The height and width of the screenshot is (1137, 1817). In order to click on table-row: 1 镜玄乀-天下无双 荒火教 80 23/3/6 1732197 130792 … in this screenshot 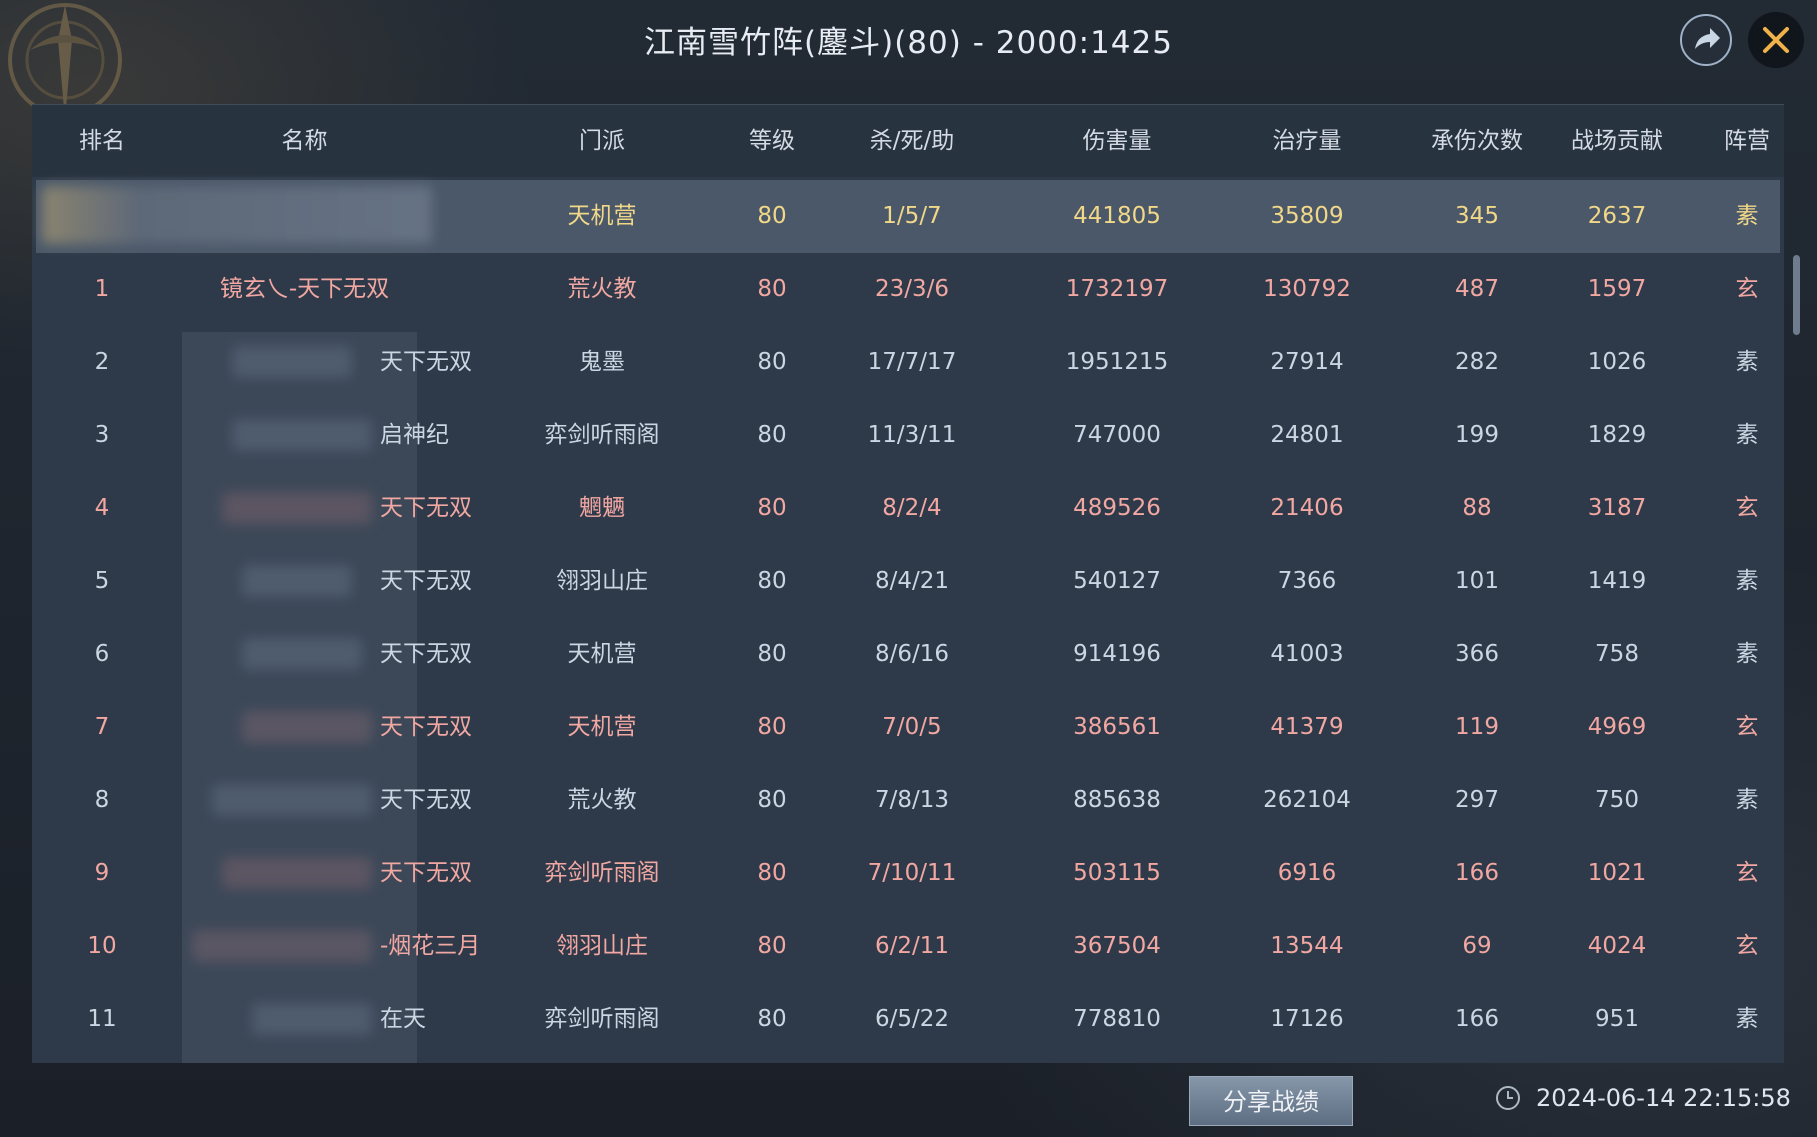, I will do `click(908, 289)`.